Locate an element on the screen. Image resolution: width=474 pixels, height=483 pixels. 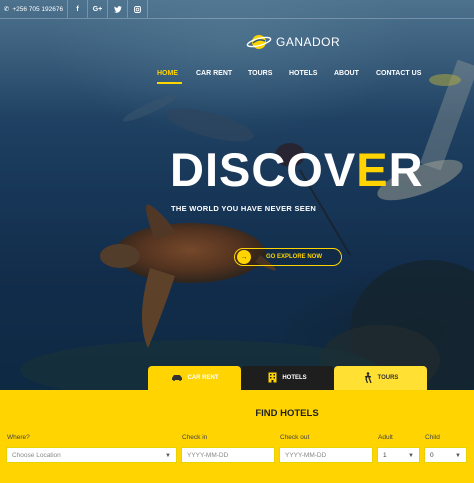
nav-active-indicator is located at coordinates (169, 83).